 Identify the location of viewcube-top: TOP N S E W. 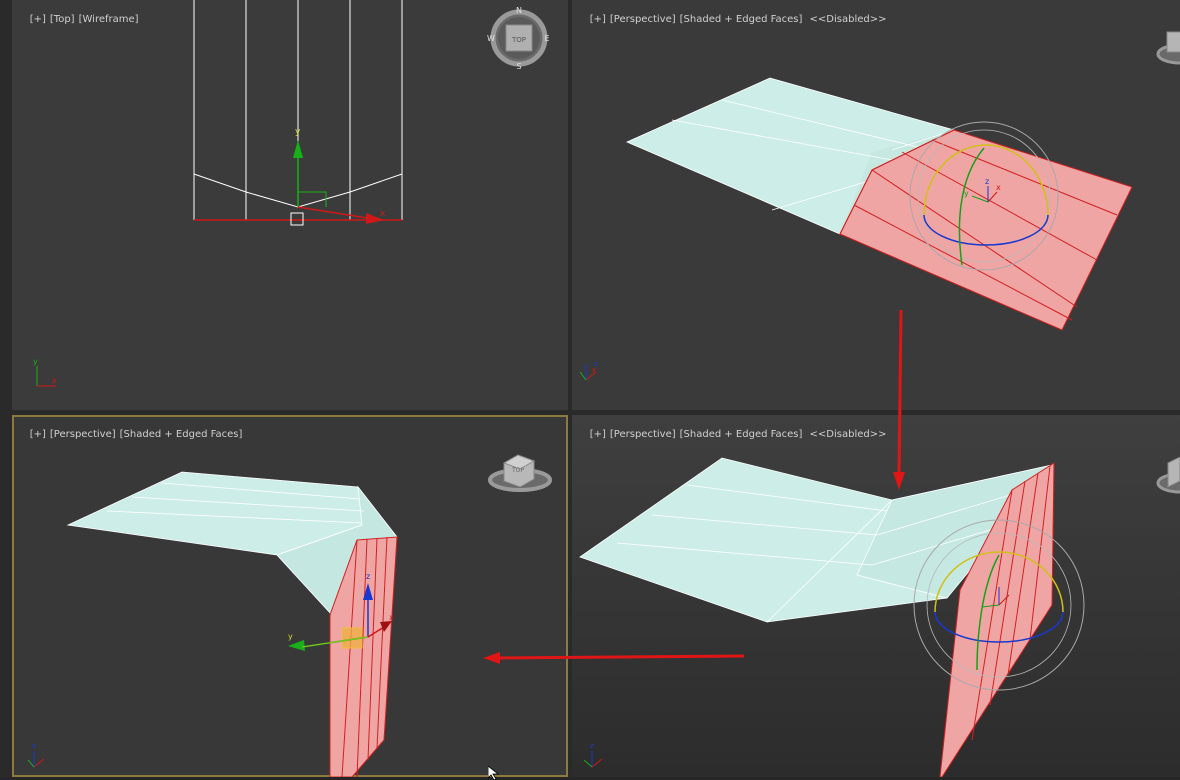
(518, 38).